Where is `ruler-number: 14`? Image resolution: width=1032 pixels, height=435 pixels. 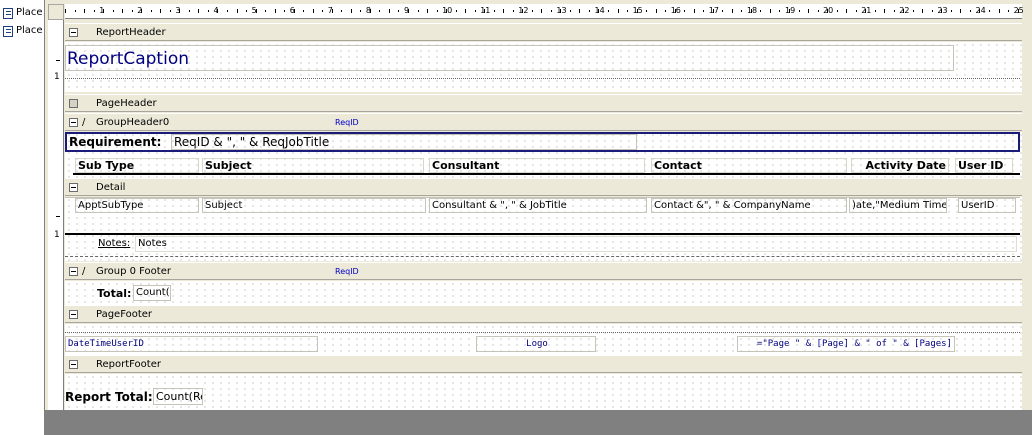
ruler-number: 14 is located at coordinates (599, 10).